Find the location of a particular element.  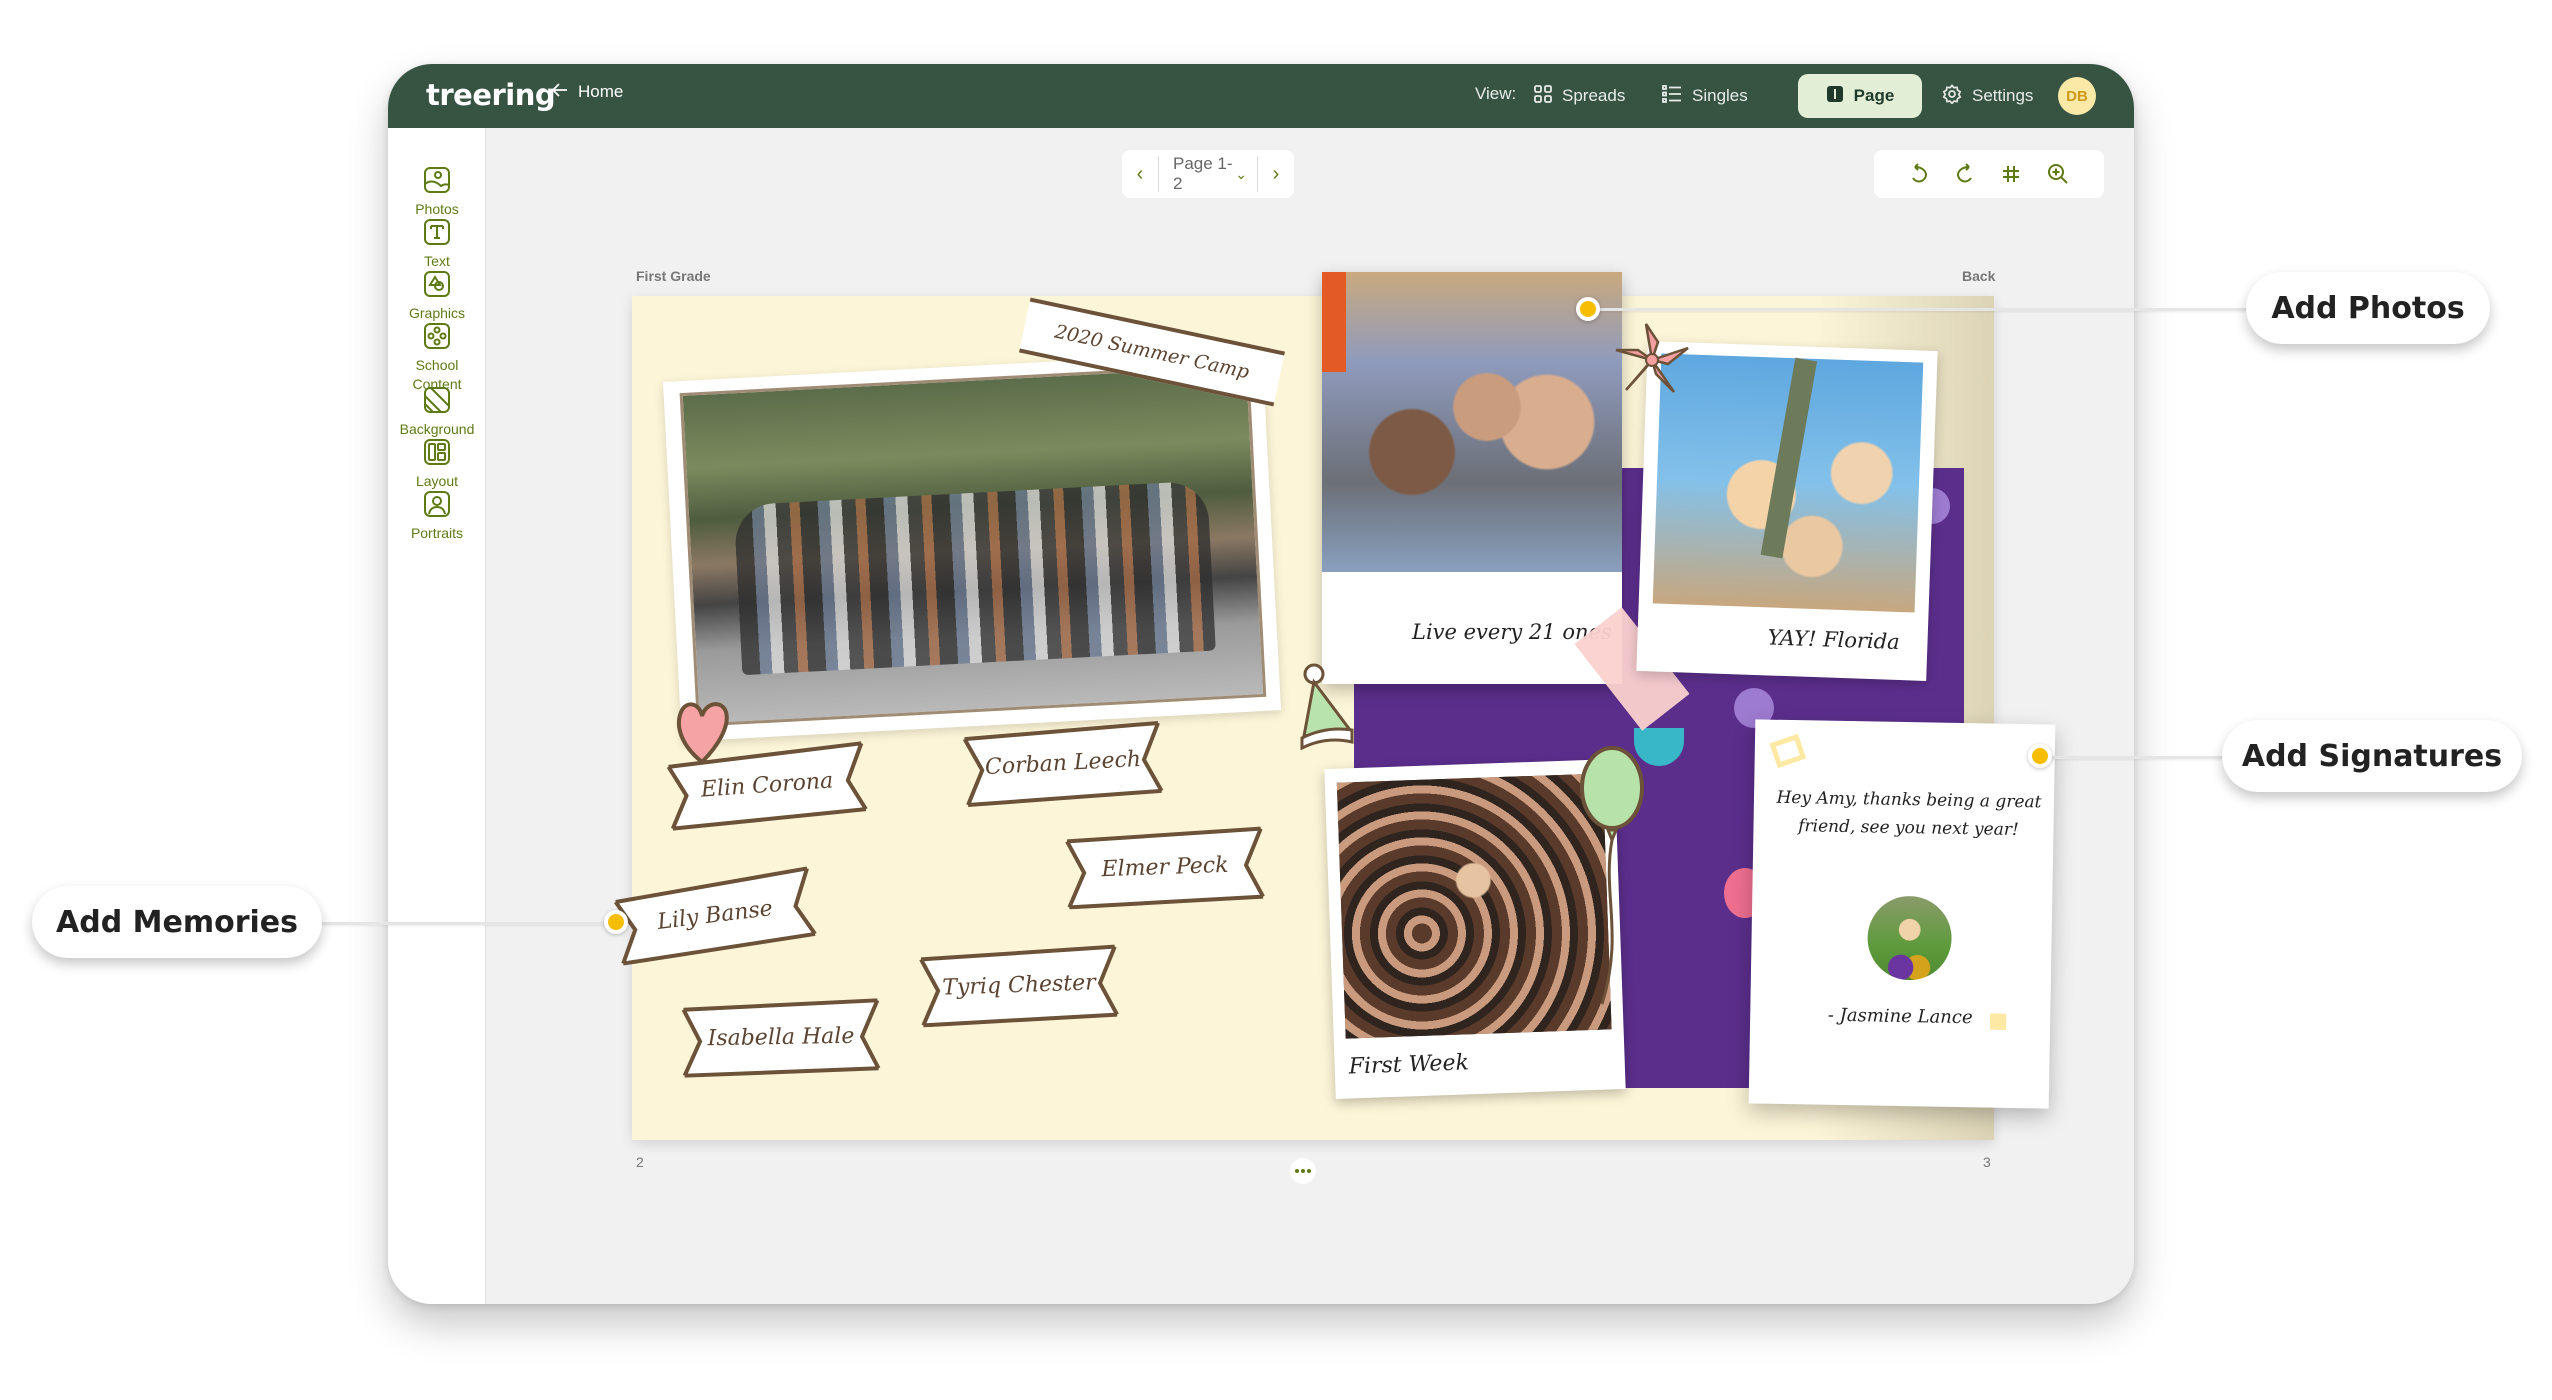

name-ribbon-selected: Lily Banse is located at coordinates (715, 914).